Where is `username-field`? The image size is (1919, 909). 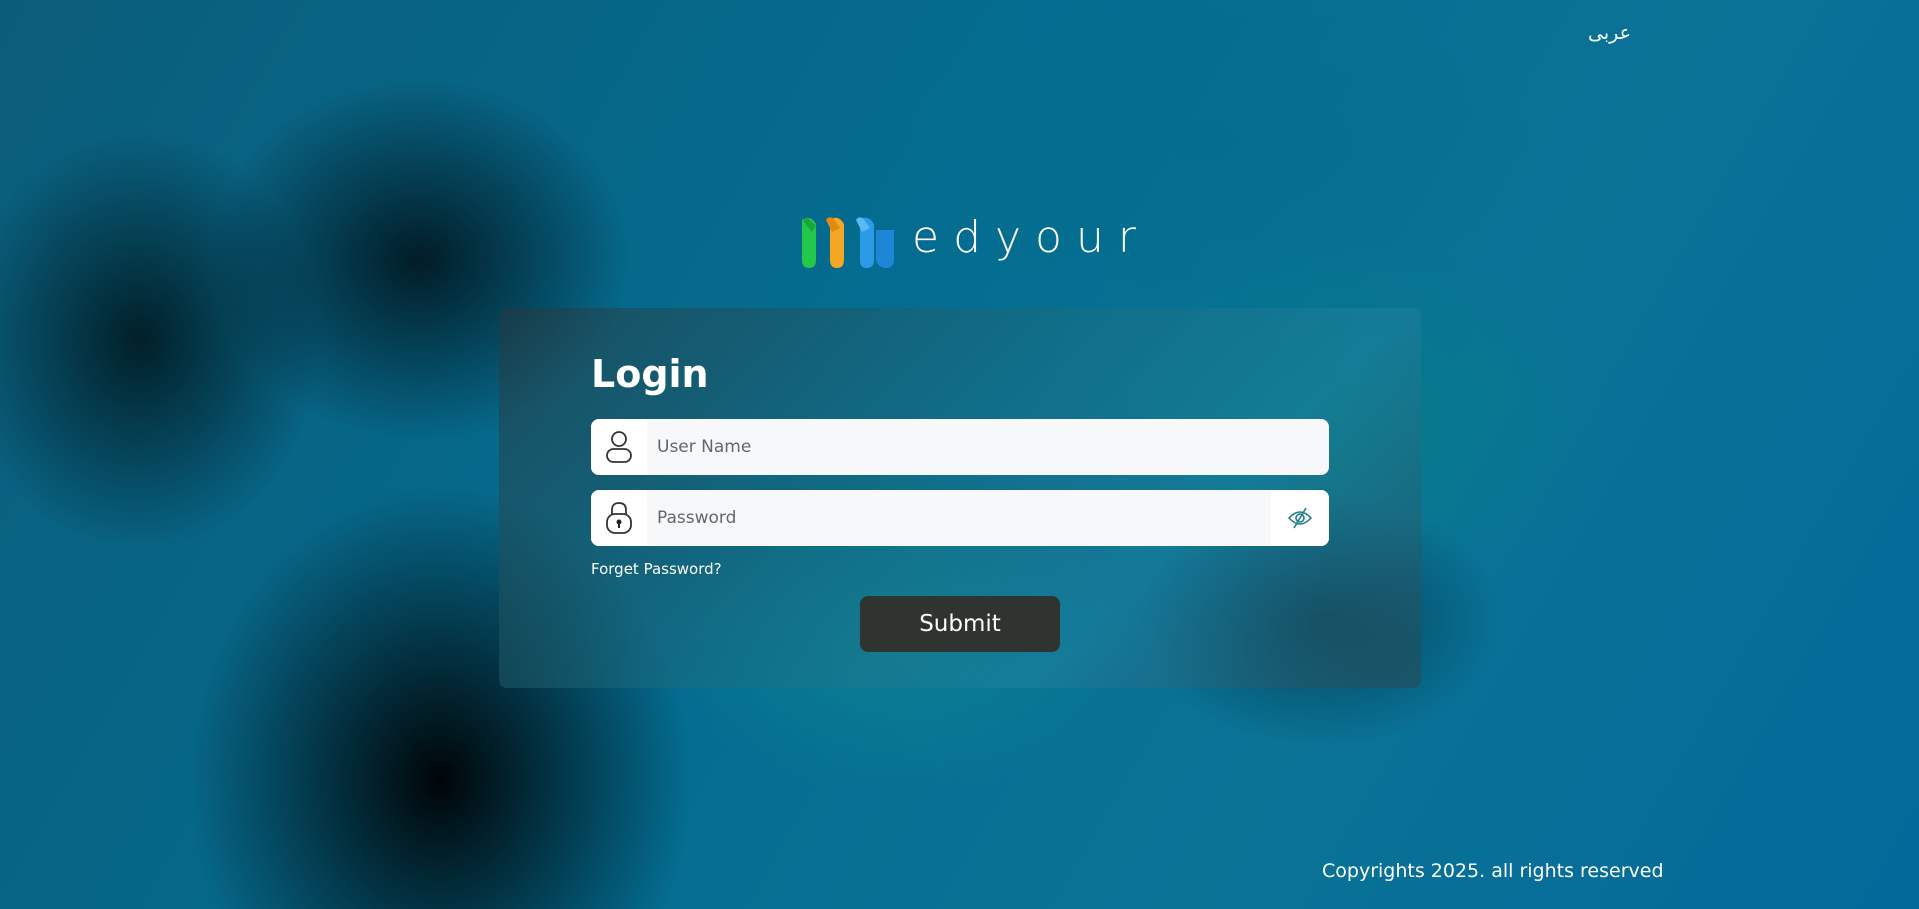 username-field is located at coordinates (960, 447).